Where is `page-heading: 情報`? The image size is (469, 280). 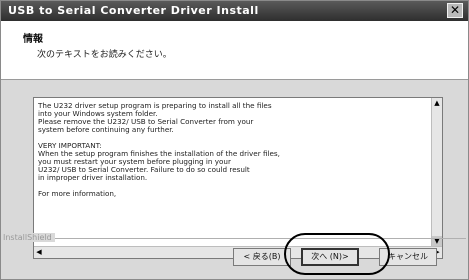 page-heading: 情報 is located at coordinates (33, 39).